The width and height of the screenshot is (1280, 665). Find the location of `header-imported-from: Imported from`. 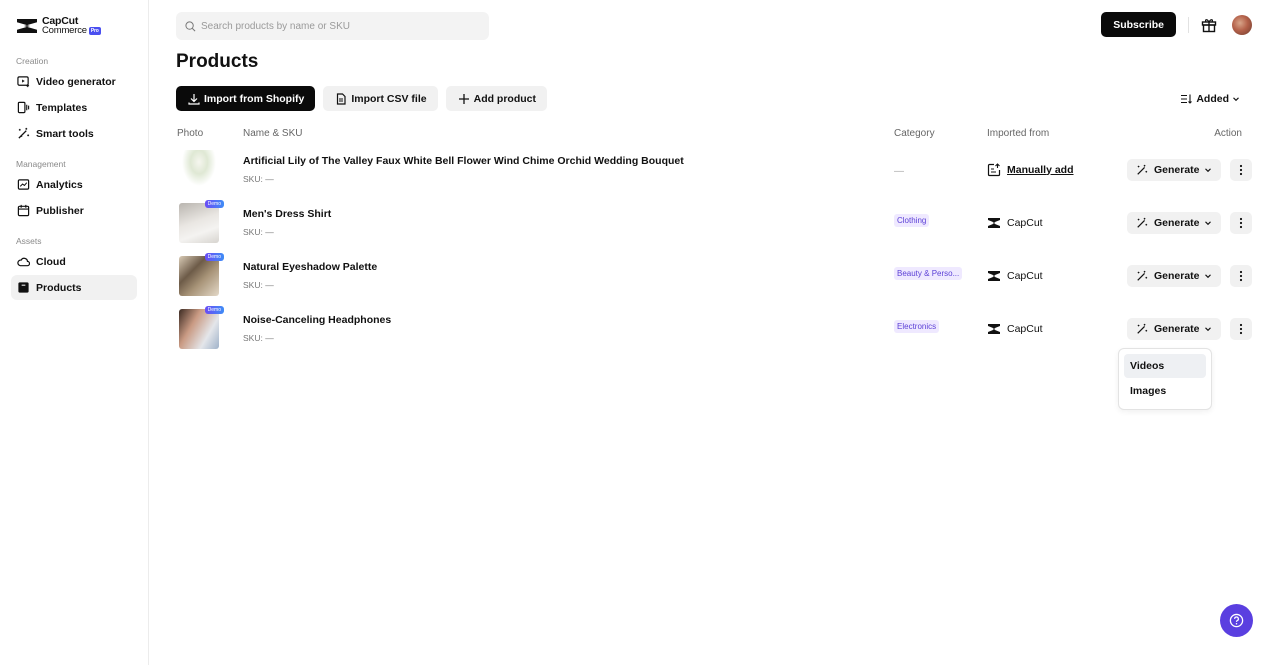

header-imported-from: Imported from is located at coordinates (1018, 133).